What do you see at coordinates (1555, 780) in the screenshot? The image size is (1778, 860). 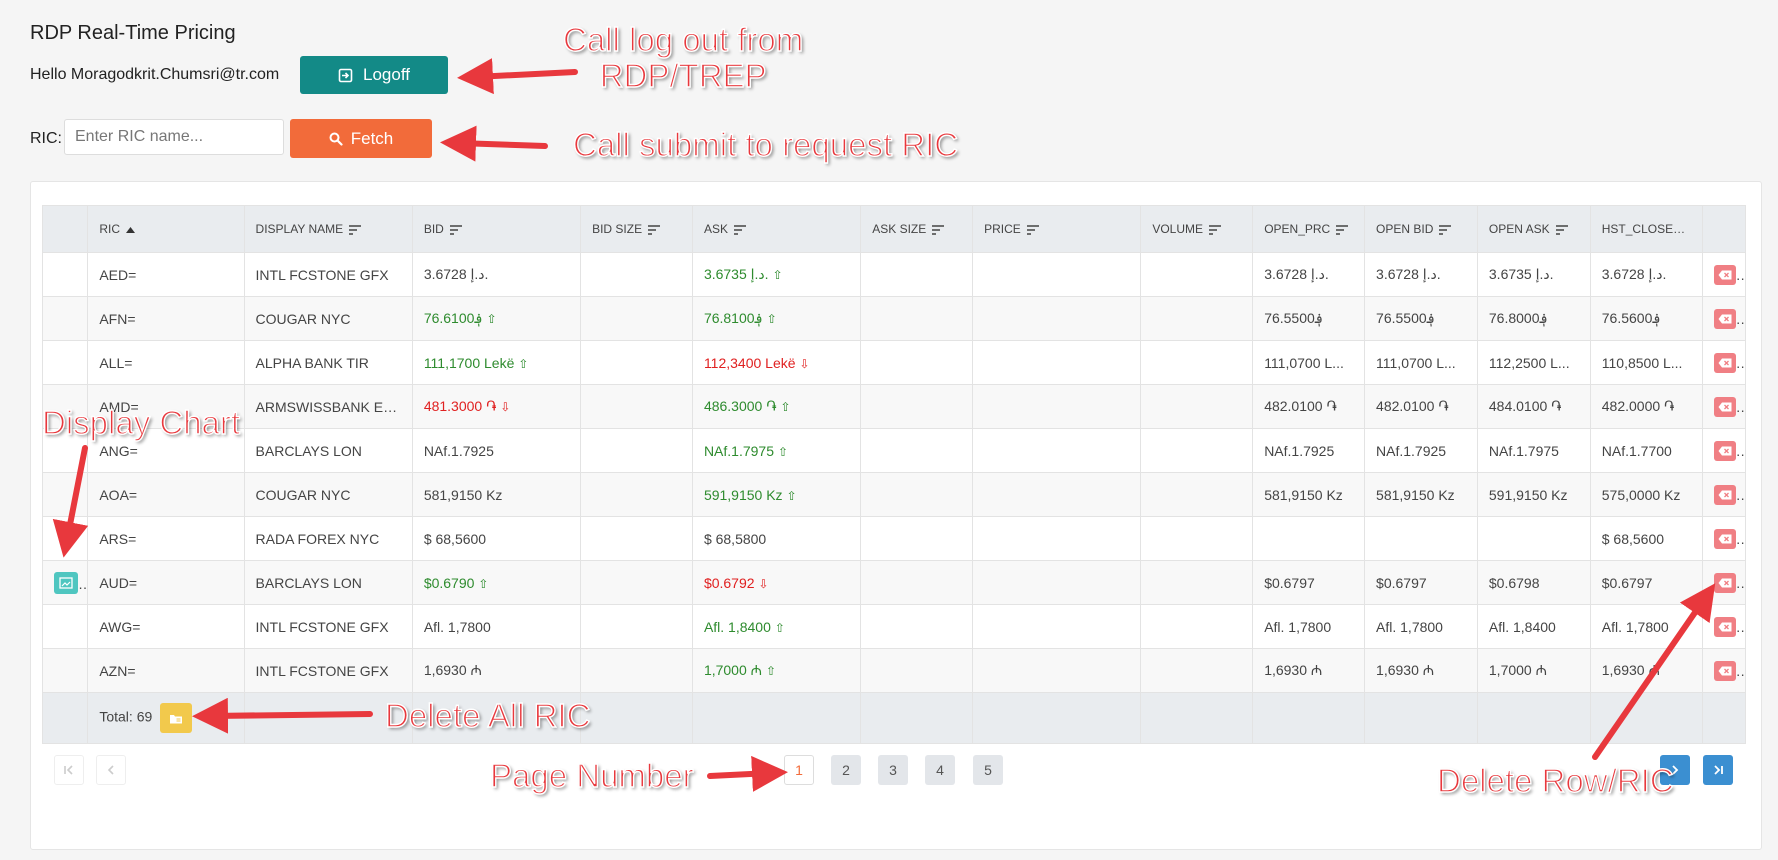 I see `annotation-delete-row: Delete Row/RIC` at bounding box center [1555, 780].